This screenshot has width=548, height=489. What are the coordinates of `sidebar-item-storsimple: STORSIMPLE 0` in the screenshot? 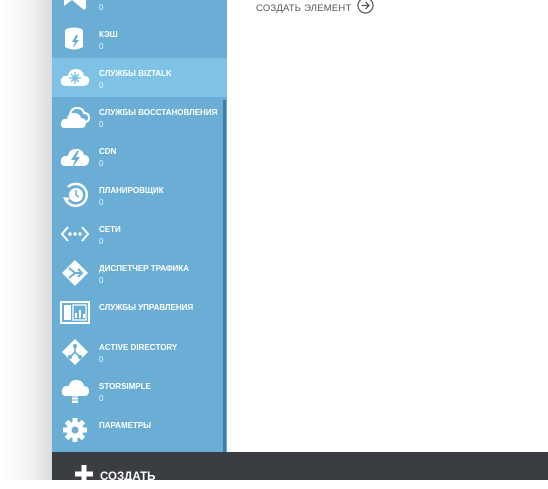 It's located at (139, 390).